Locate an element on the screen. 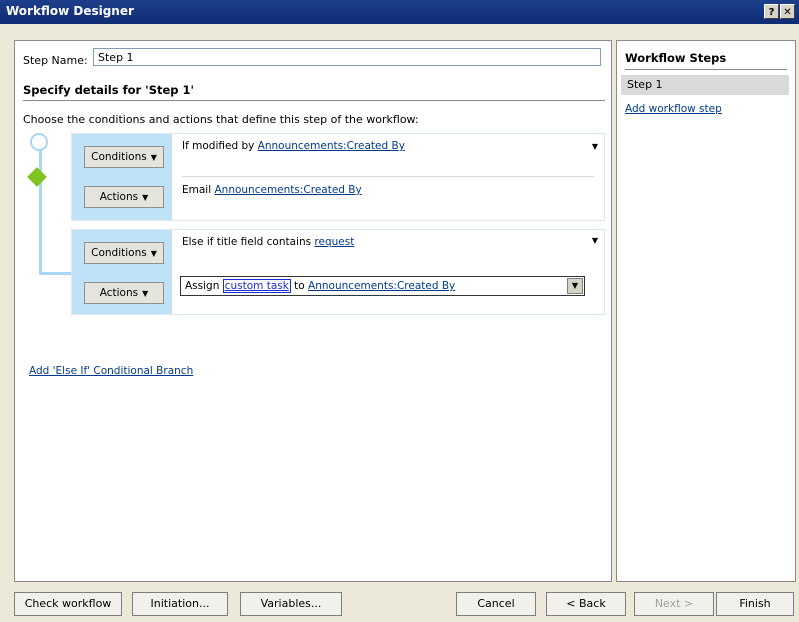  window-title: Workflow Designer is located at coordinates (70, 11).